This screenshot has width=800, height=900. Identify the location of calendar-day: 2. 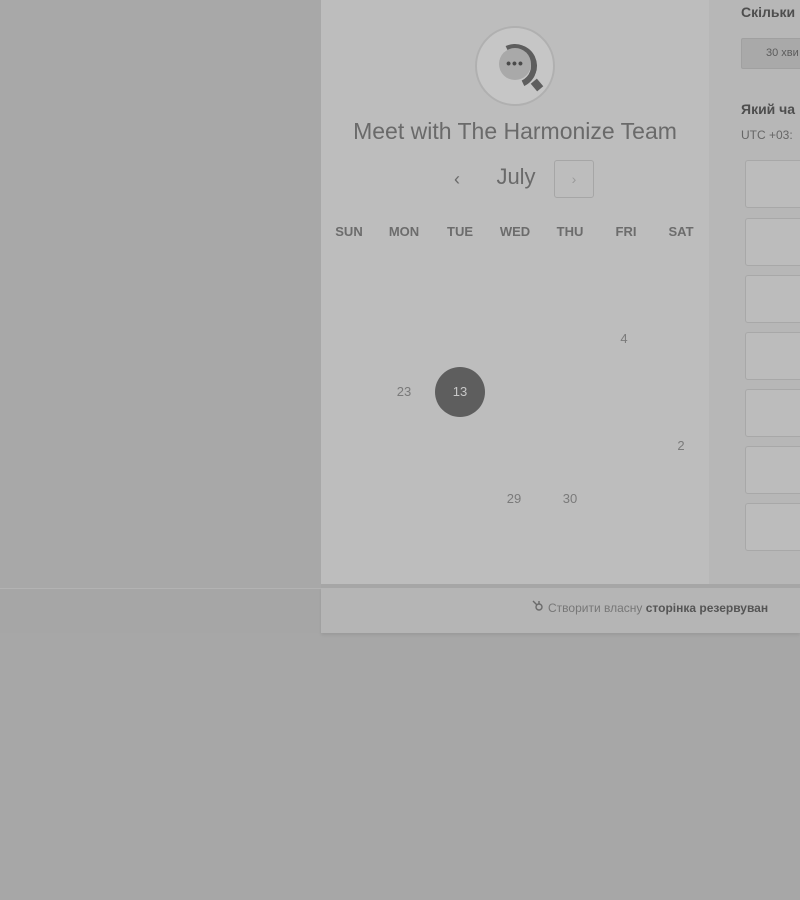
(681, 446).